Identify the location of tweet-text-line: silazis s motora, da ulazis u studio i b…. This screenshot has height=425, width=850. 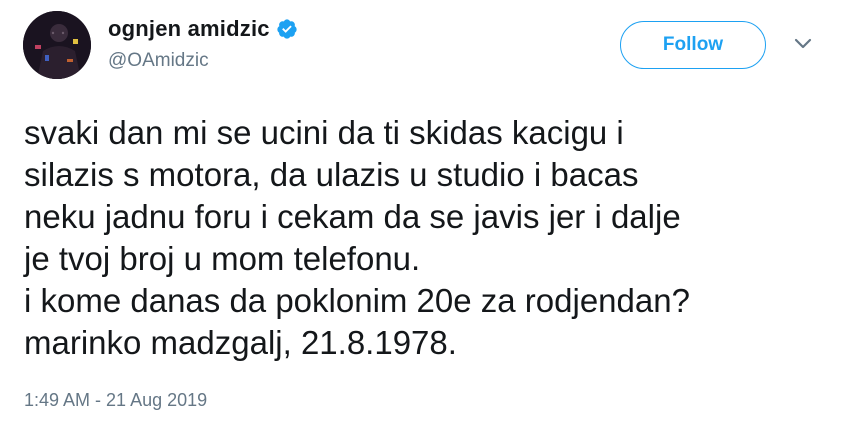
(331, 174).